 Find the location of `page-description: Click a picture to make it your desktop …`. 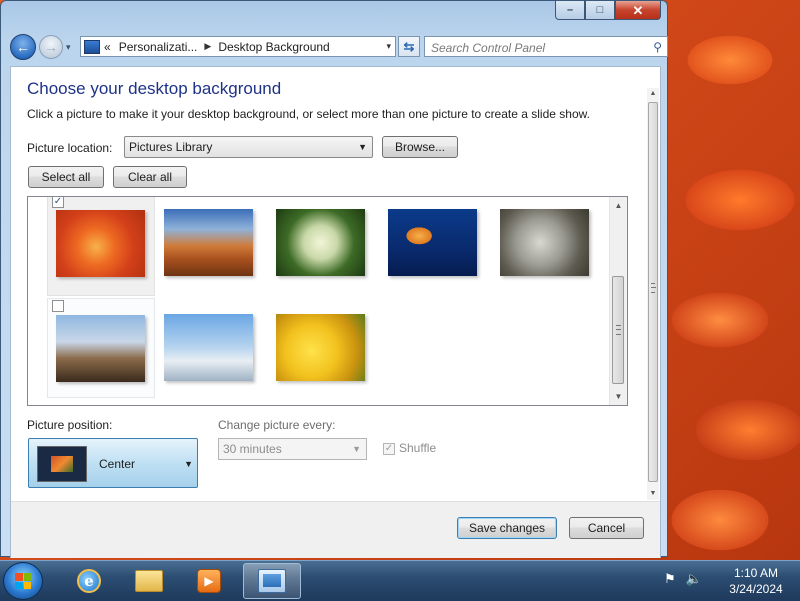

page-description: Click a picture to make it your desktop … is located at coordinates (308, 114).